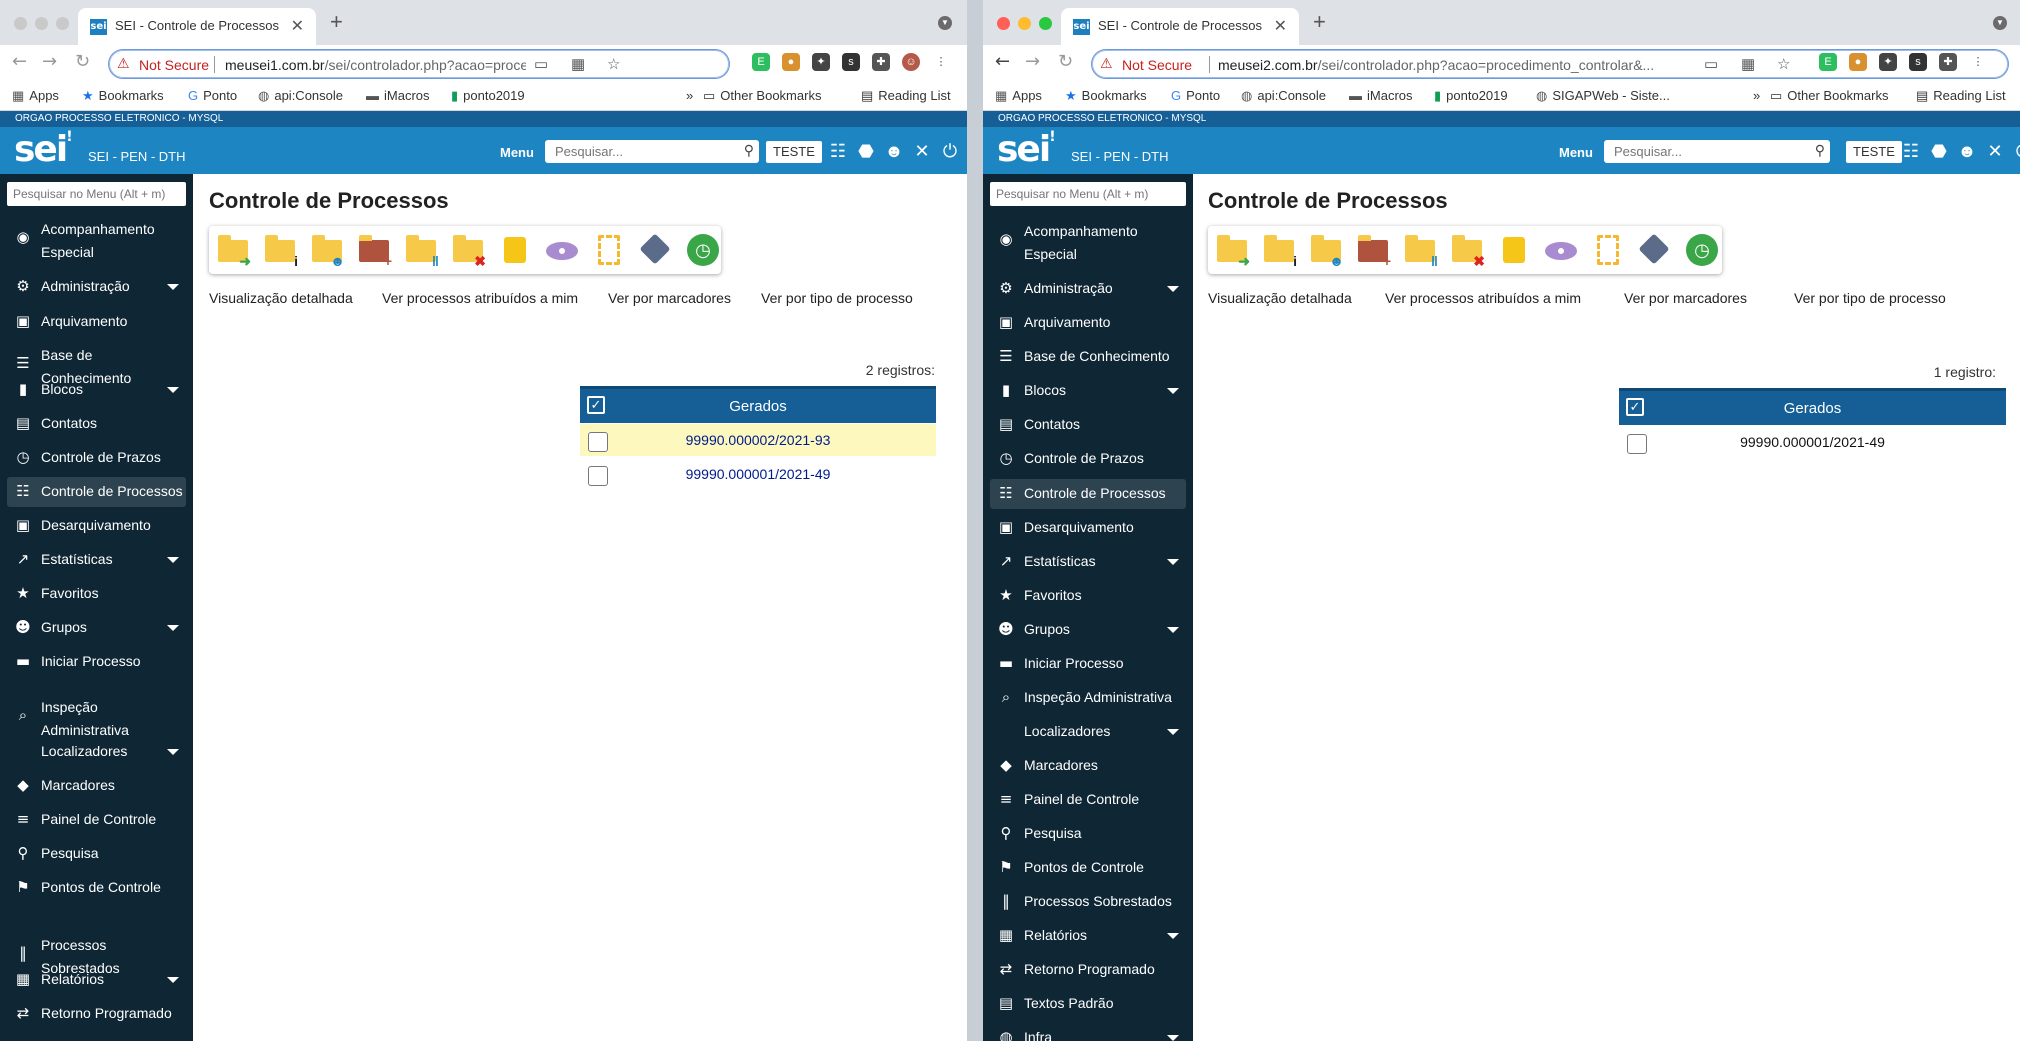  What do you see at coordinates (1106, 96) in the screenshot?
I see `bookmark-item: ★ Bookmarks` at bounding box center [1106, 96].